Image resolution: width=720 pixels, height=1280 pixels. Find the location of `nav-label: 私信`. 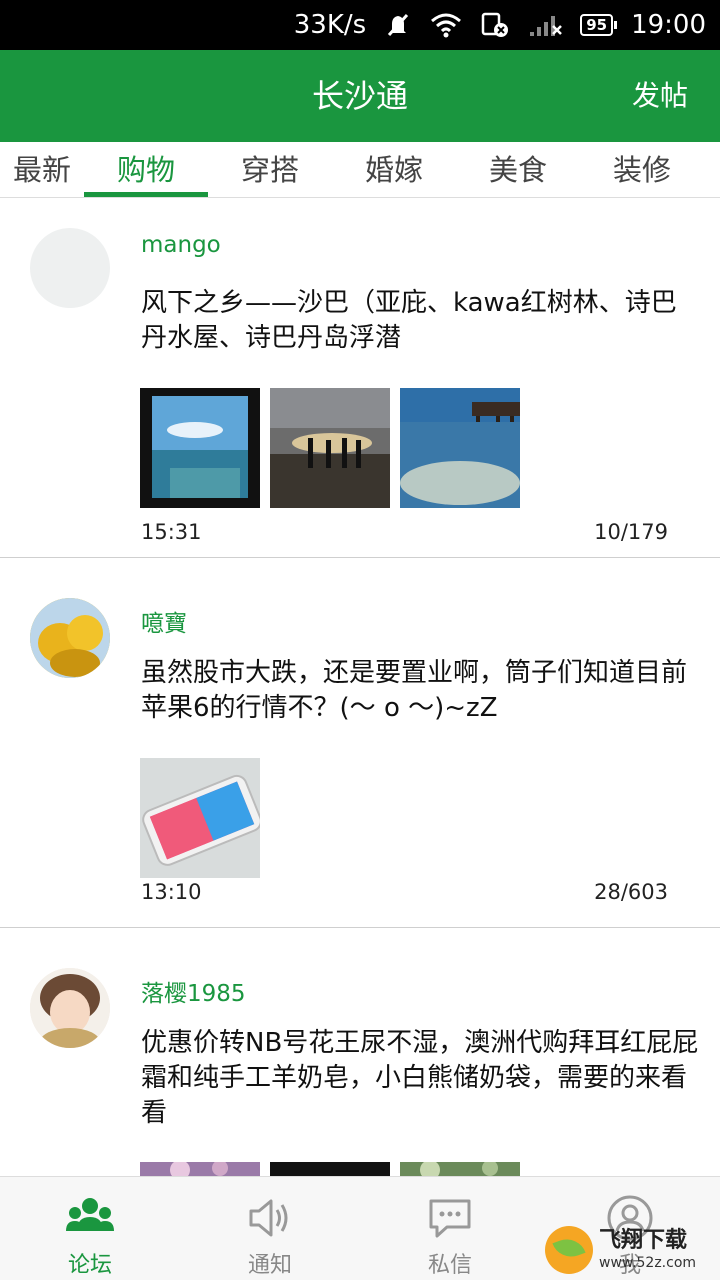

nav-label: 私信 is located at coordinates (449, 1265).